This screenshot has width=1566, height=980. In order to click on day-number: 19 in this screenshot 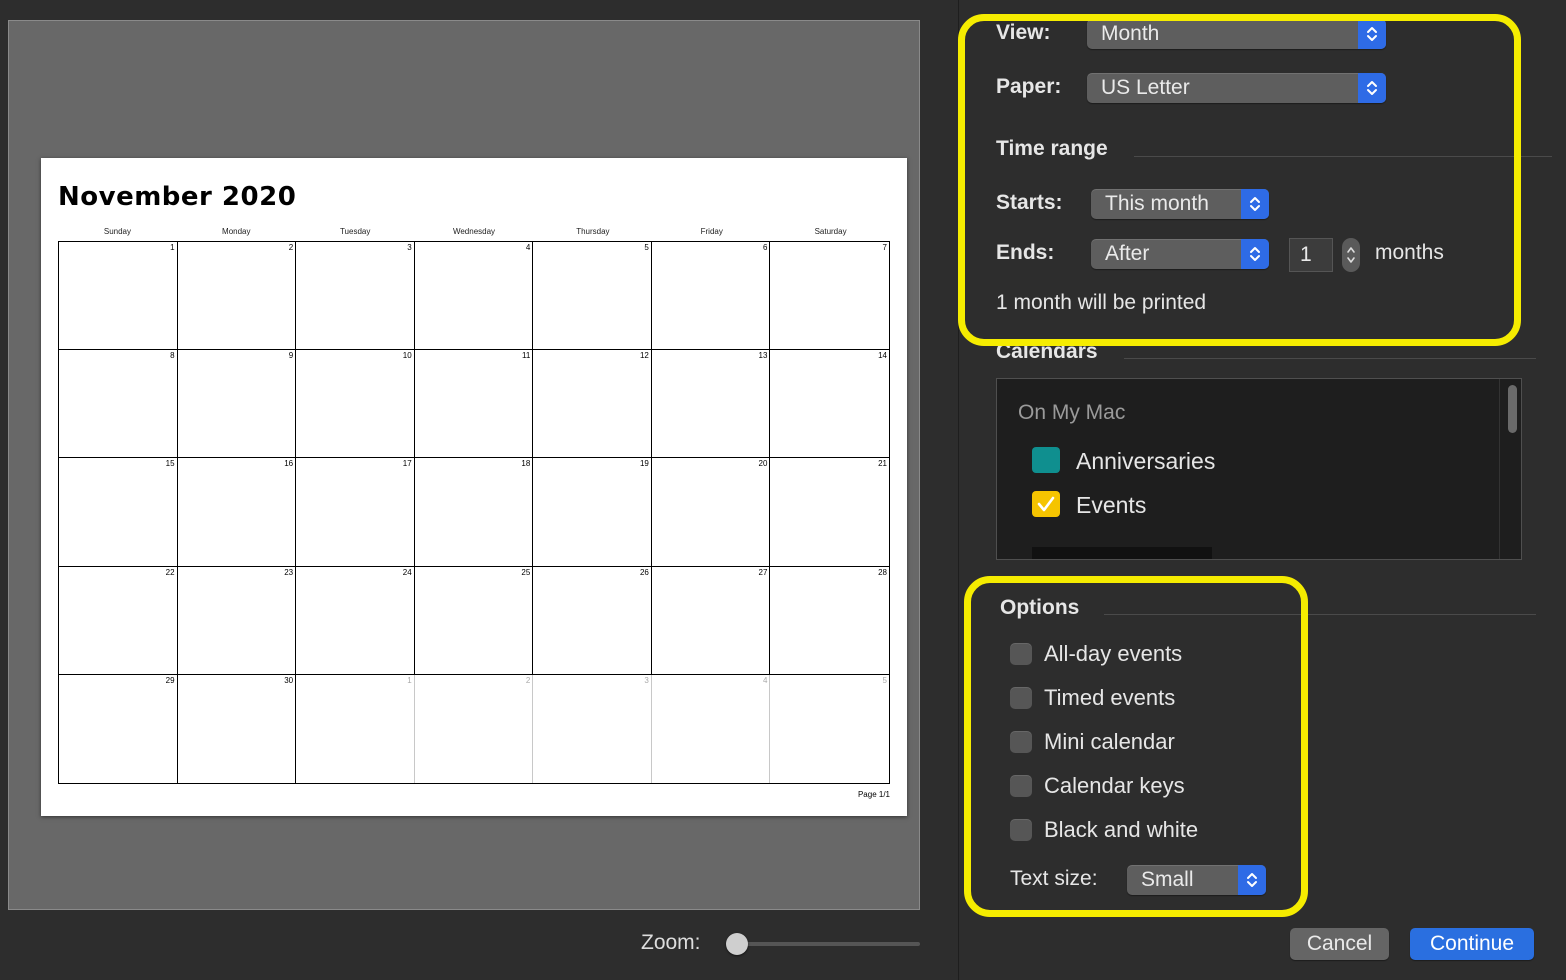, I will do `click(644, 464)`.